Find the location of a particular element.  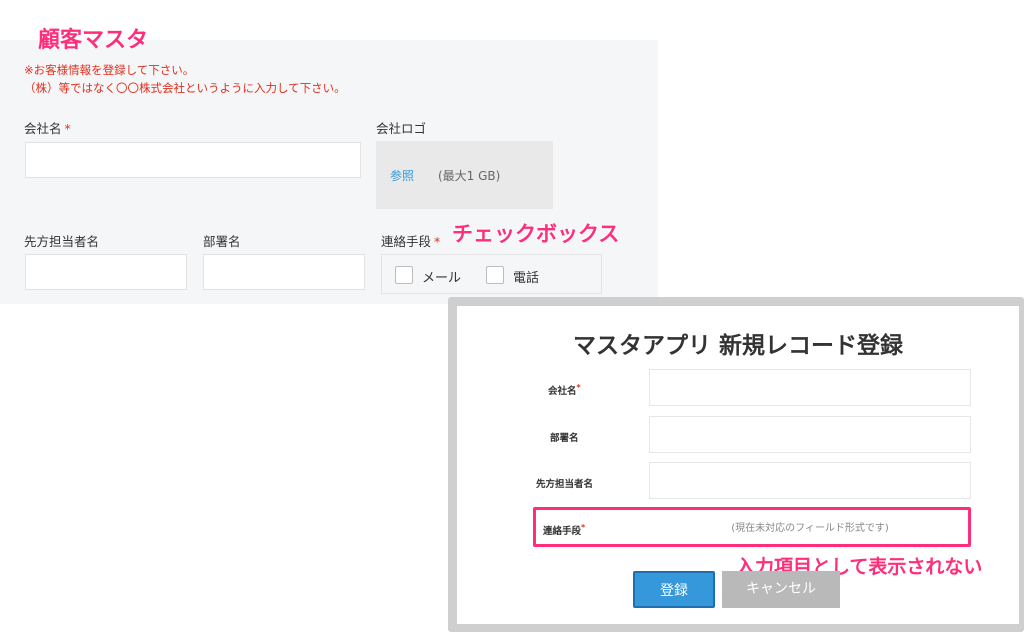

dialog-contact-person-input is located at coordinates (810, 480).